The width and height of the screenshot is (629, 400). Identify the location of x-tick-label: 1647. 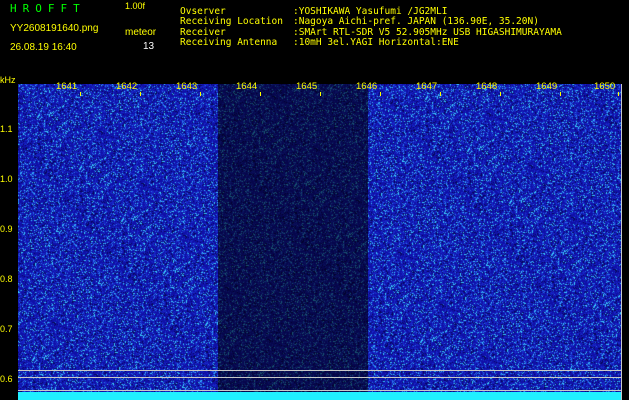
(427, 86).